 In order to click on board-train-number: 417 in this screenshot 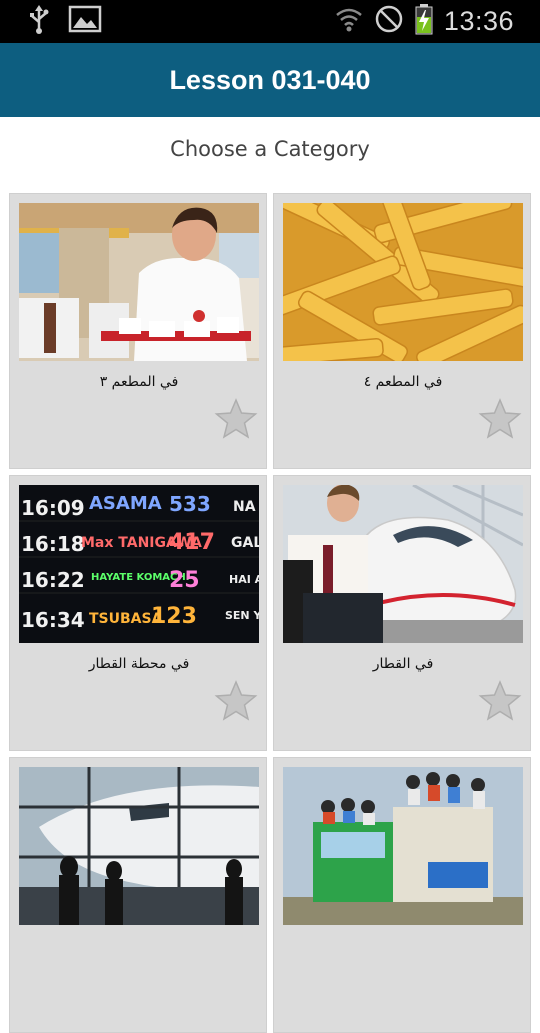, I will do `click(192, 542)`.